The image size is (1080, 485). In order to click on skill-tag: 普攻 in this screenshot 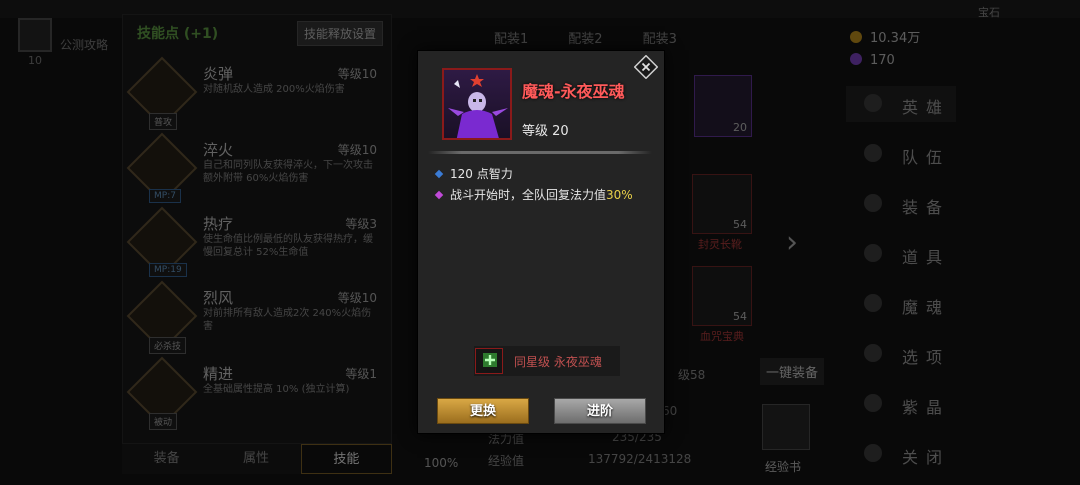, I will do `click(163, 121)`.